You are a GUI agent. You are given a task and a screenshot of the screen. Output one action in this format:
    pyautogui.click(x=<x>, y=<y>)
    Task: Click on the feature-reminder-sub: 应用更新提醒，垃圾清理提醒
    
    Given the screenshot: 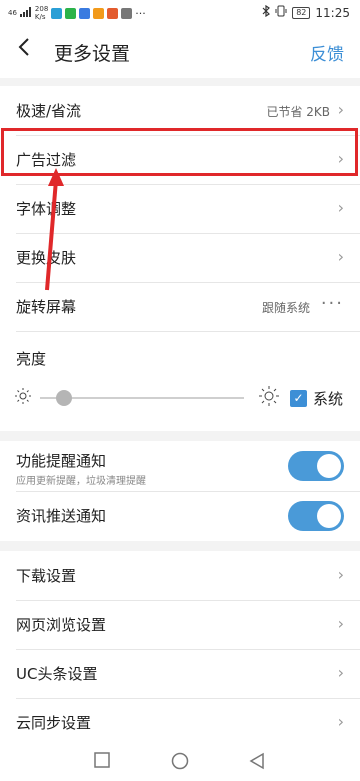 What is the action you would take?
    pyautogui.click(x=81, y=481)
    